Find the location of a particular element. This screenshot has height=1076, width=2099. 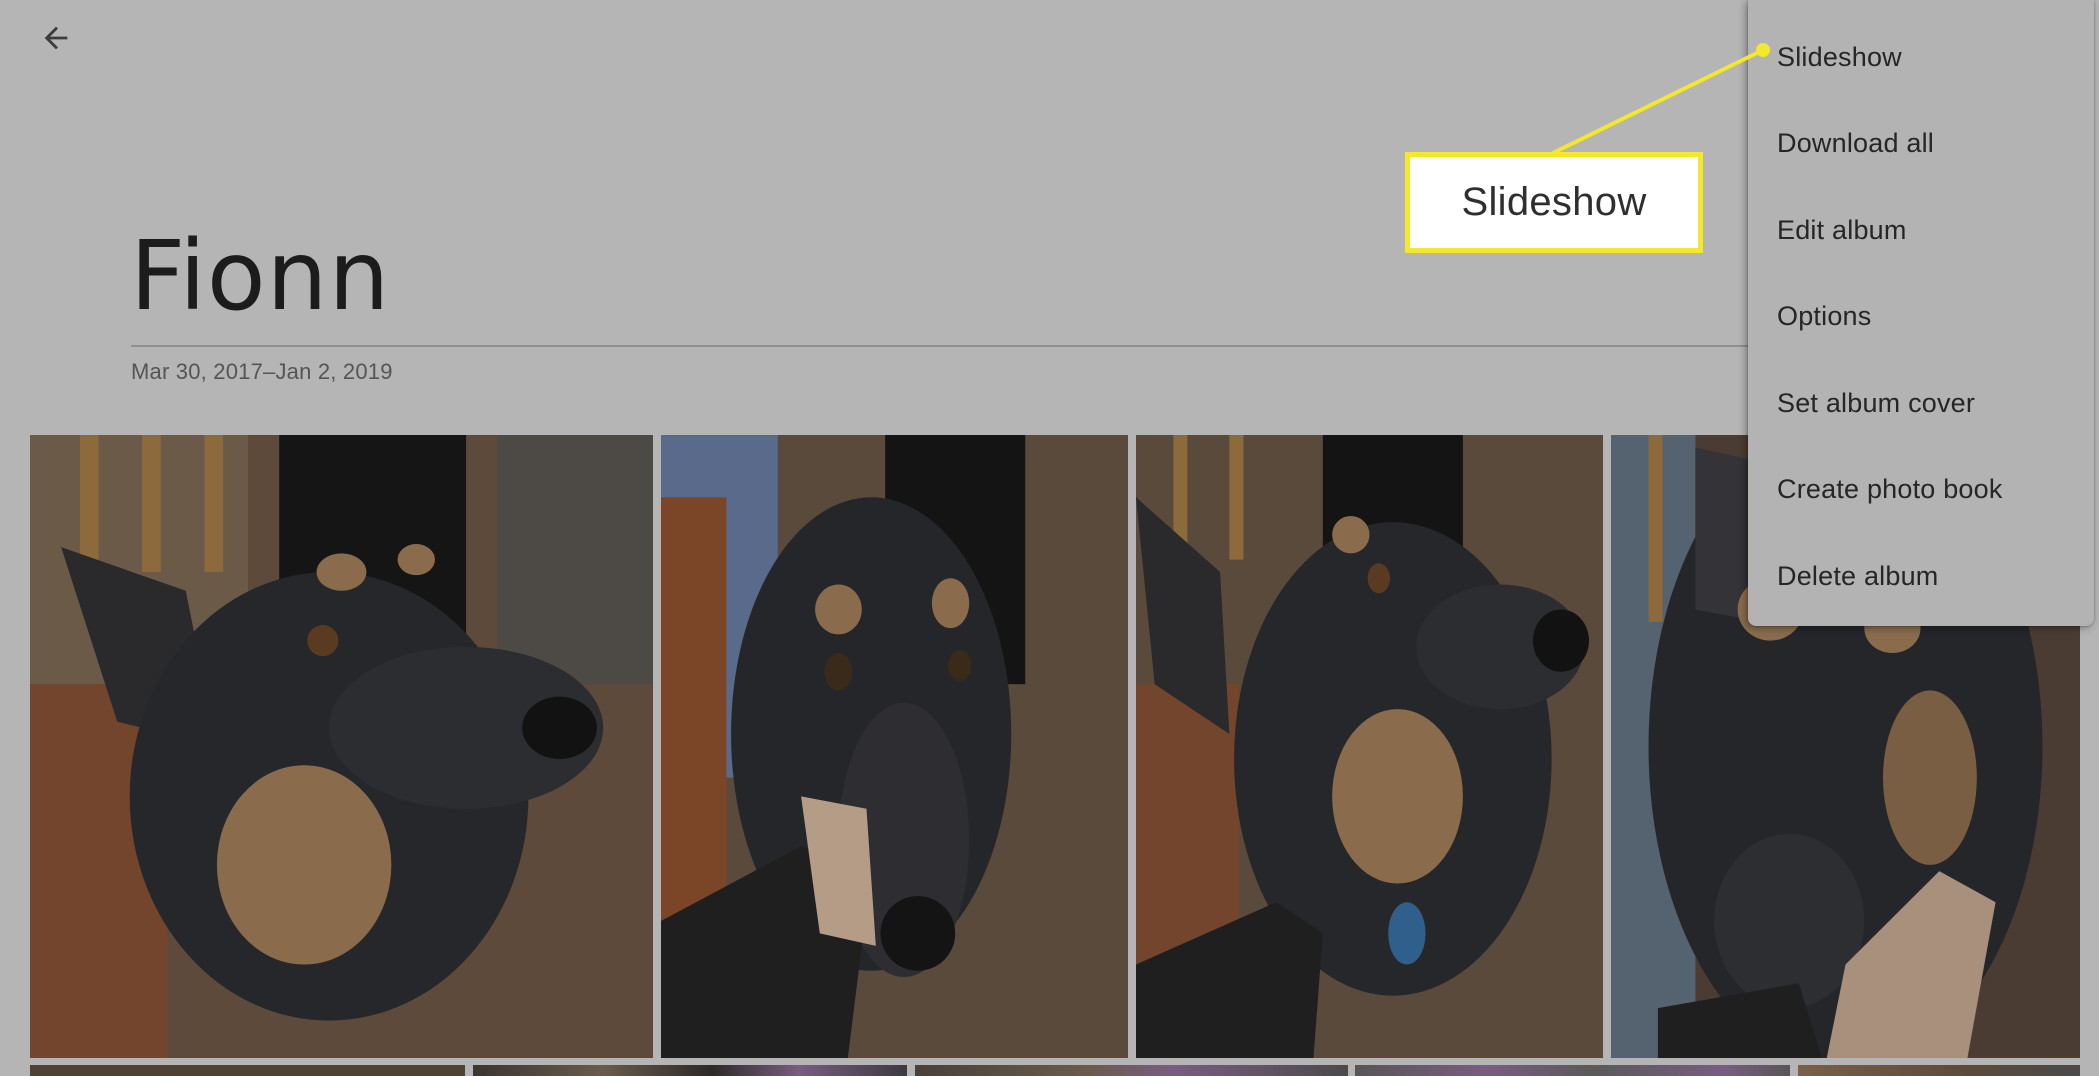

menu-item-create-photo-book: Create photo book is located at coordinates (1921, 490).